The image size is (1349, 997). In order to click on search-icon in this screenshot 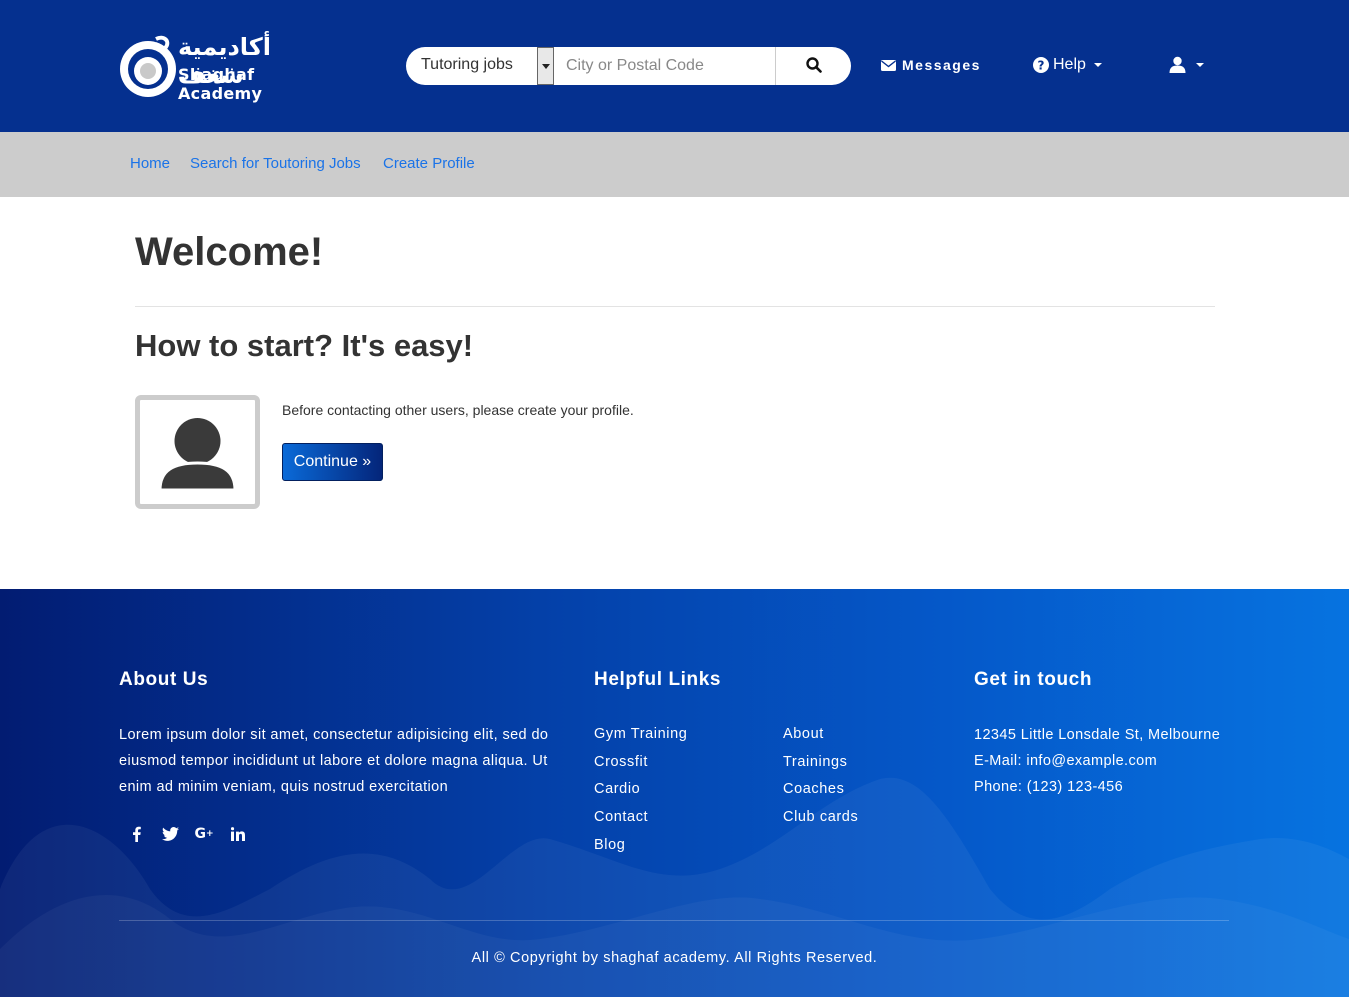, I will do `click(814, 64)`.